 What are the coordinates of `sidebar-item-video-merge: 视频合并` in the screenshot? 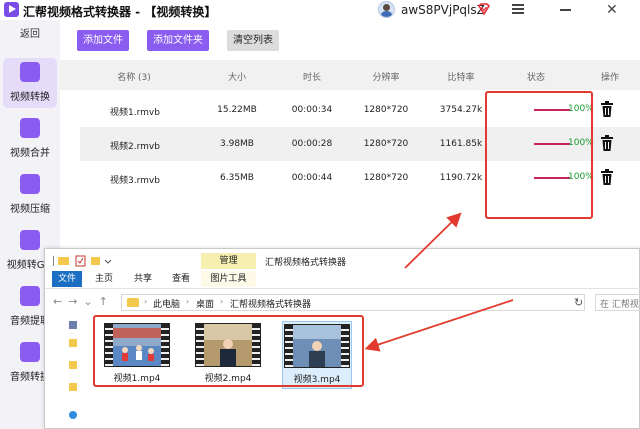 It's located at (30, 139).